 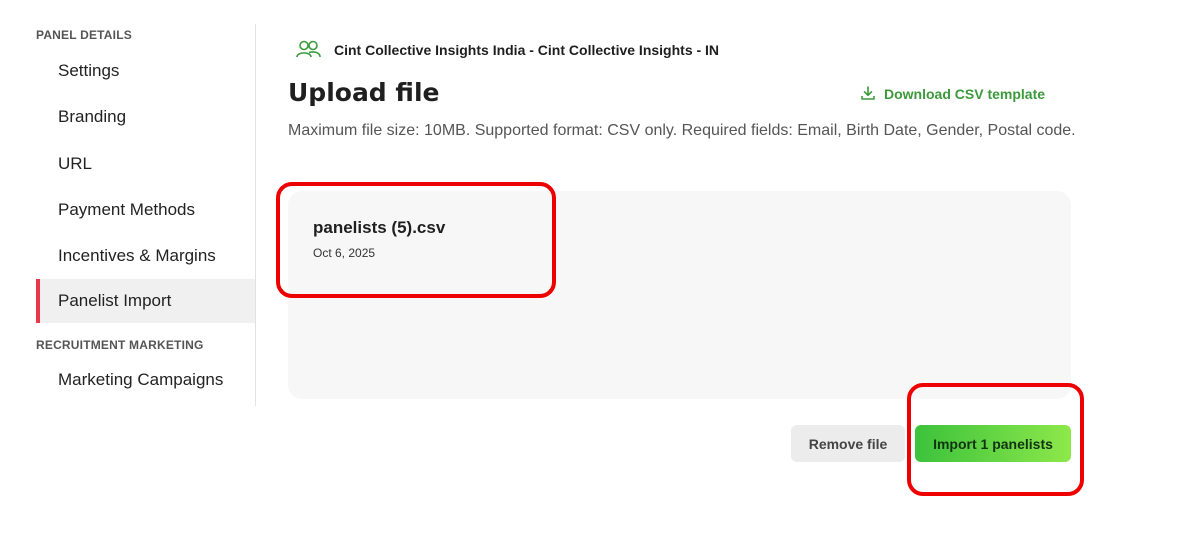 I want to click on sidebar-item-marketing-campaigns: Marketing Campaigns, so click(x=145, y=380).